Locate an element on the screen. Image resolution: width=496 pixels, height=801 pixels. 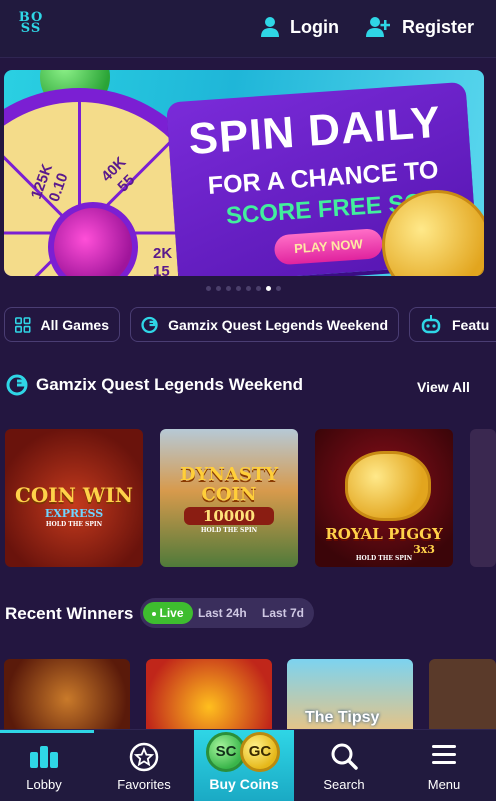
chip-label: Featu is located at coordinates (471, 324).